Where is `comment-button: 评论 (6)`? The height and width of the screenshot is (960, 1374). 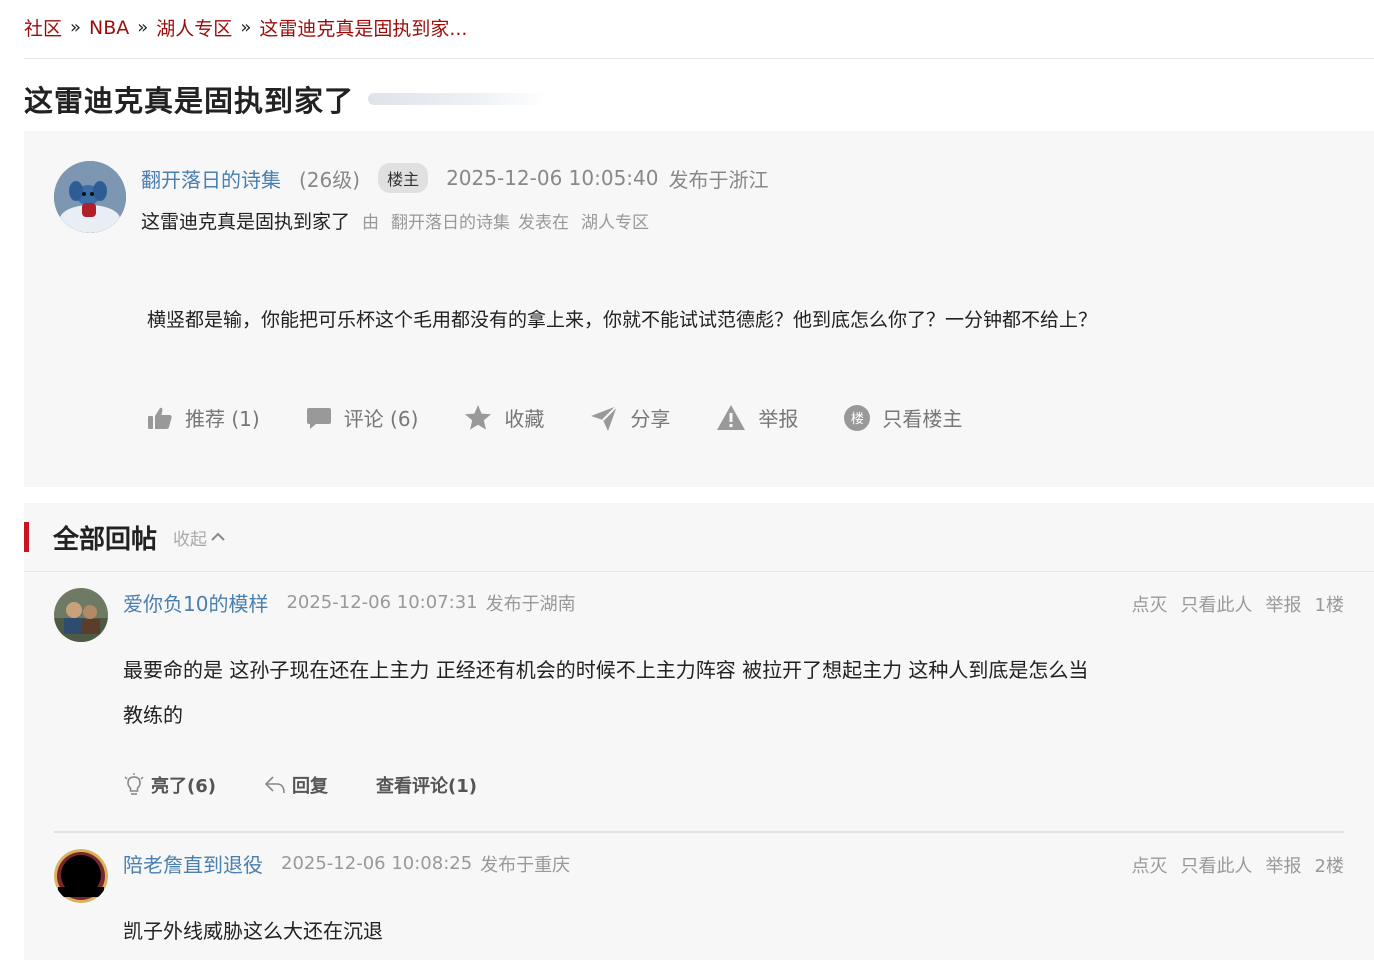
comment-button: 评论 (6) is located at coordinates (362, 417).